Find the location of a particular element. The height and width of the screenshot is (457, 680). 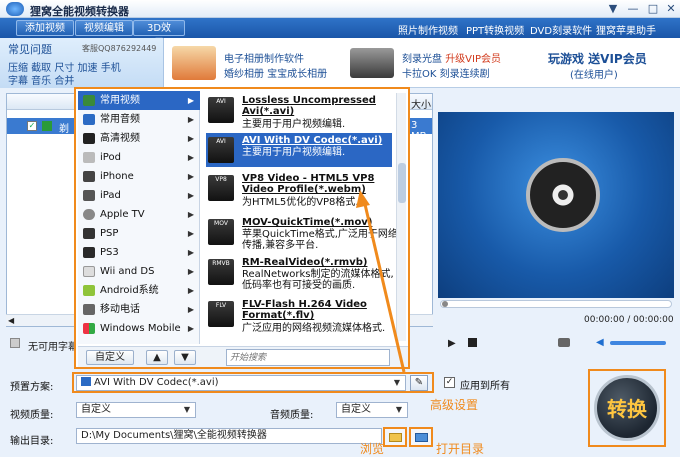

convert-button: 转换 is located at coordinates (627, 408).